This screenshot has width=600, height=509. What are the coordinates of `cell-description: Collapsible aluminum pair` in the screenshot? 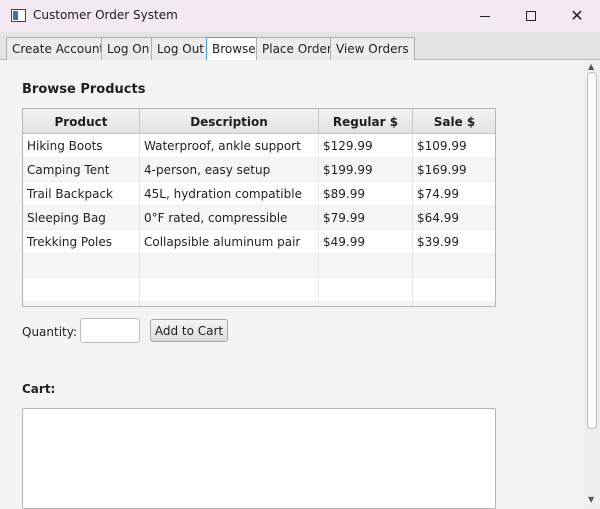 It's located at (229, 242).